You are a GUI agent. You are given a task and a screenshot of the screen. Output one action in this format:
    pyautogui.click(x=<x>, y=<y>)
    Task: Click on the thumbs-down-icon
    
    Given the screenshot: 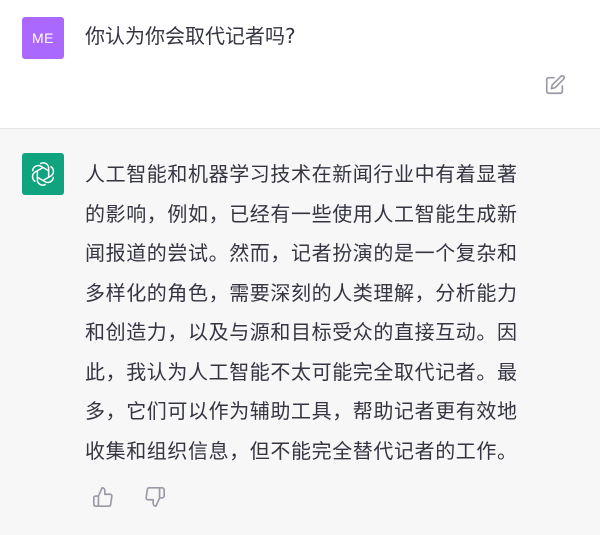 What is the action you would take?
    pyautogui.click(x=155, y=497)
    